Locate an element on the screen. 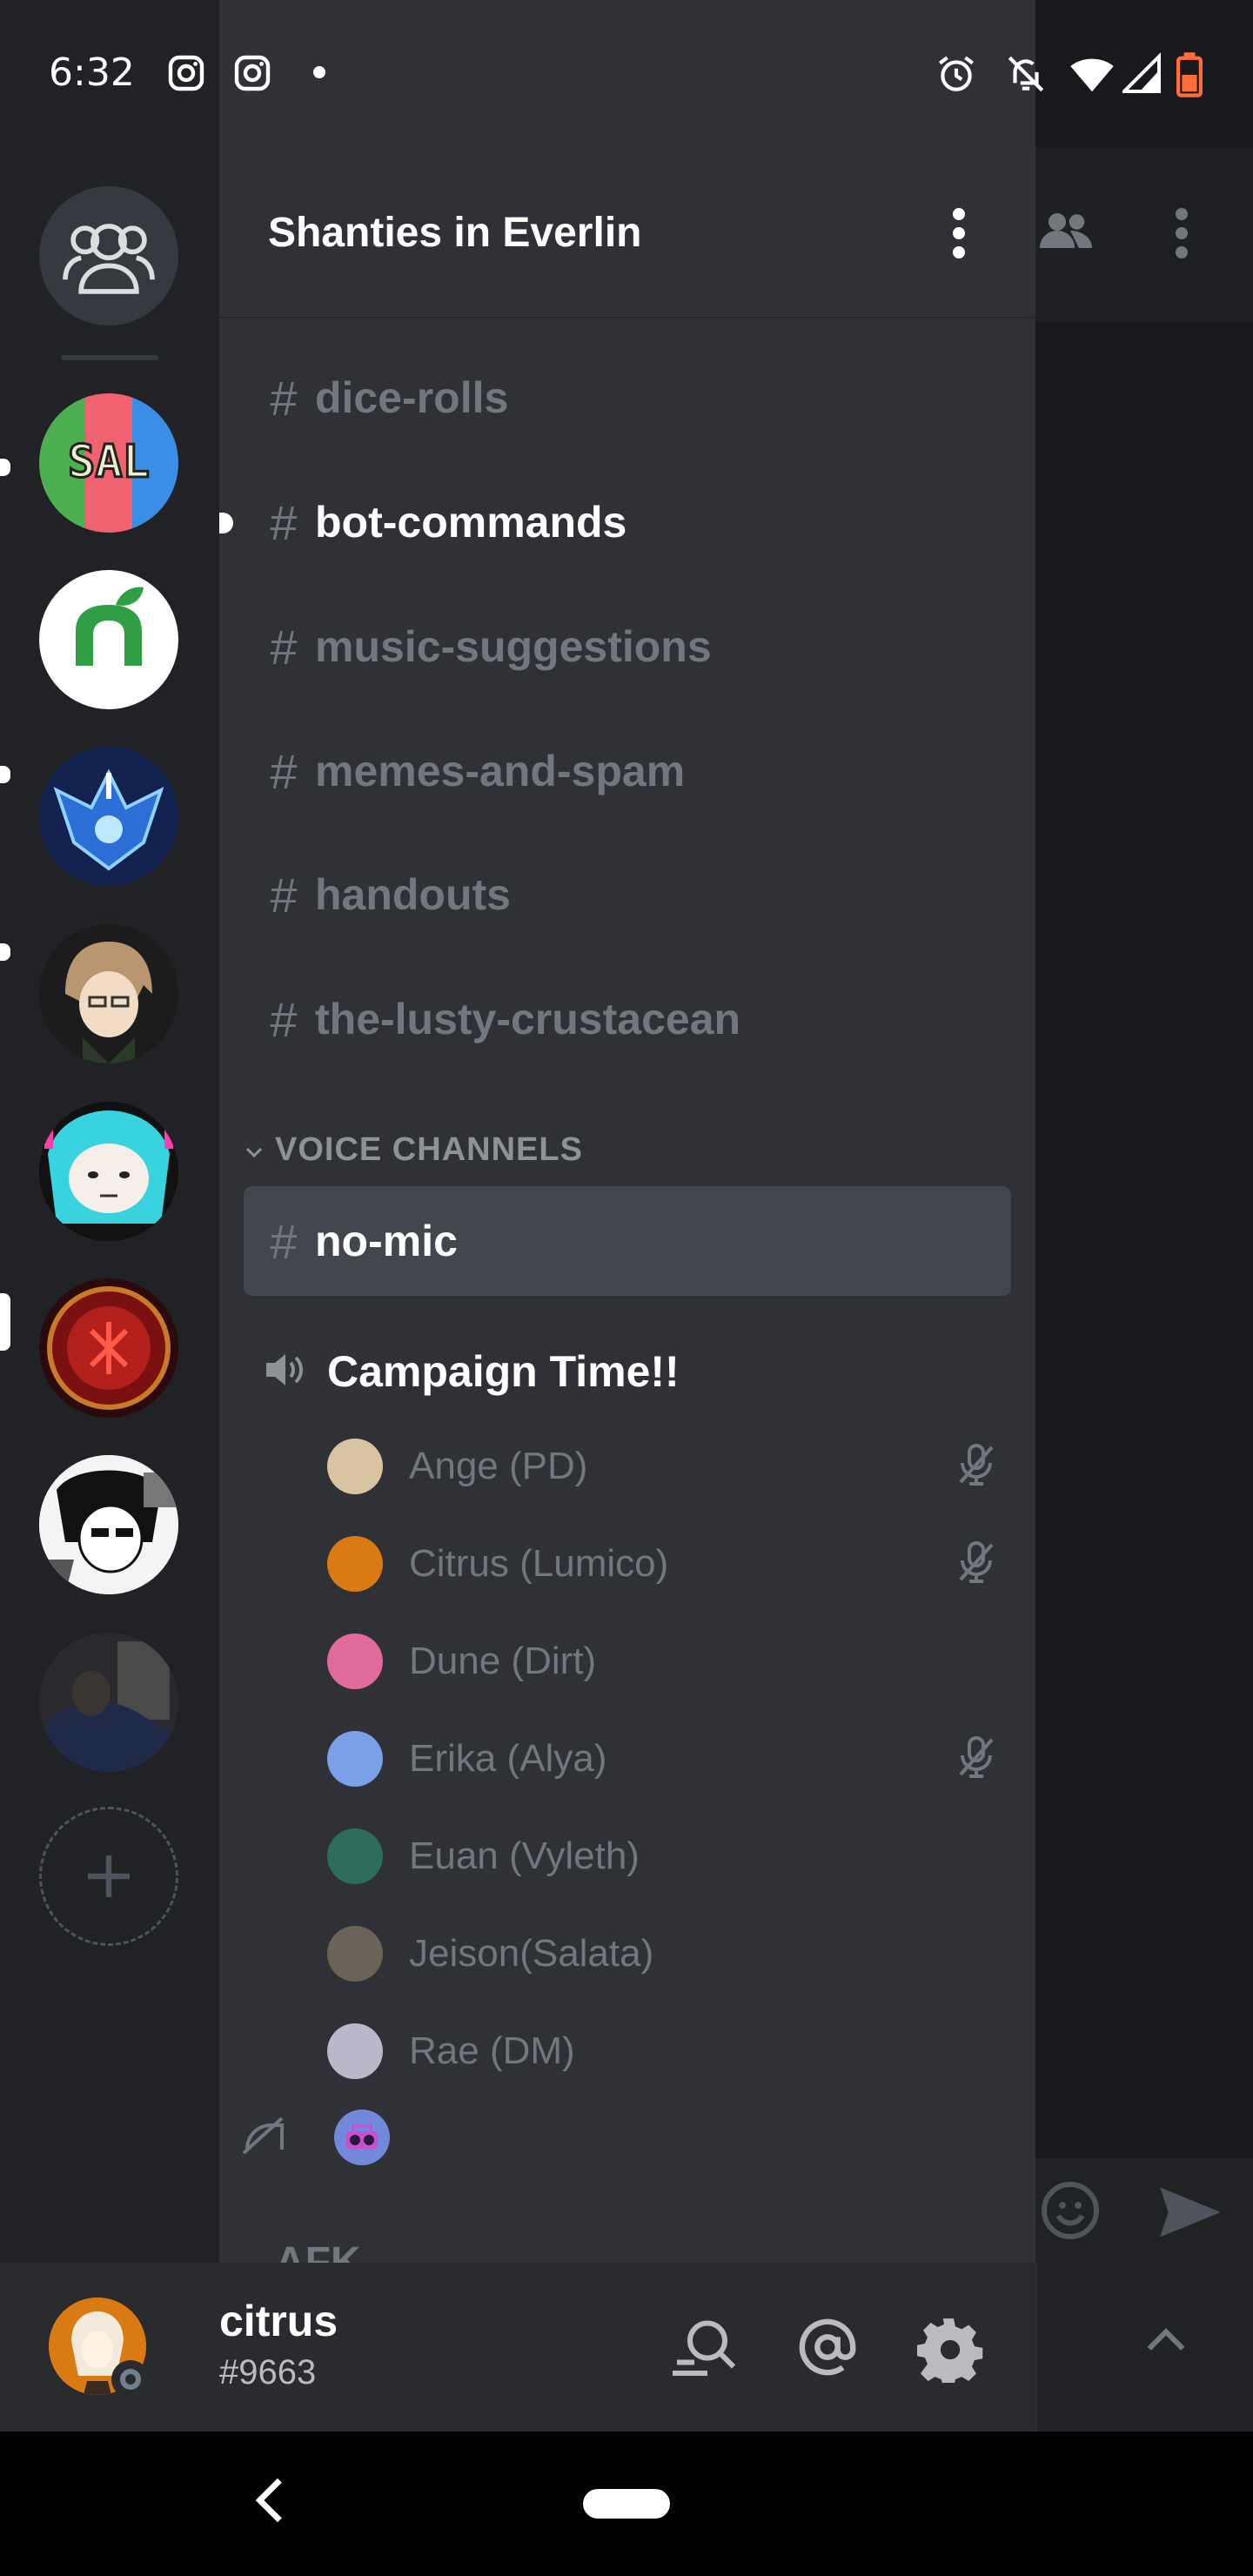 The image size is (1253, 2576). home-pill is located at coordinates (626, 2504).